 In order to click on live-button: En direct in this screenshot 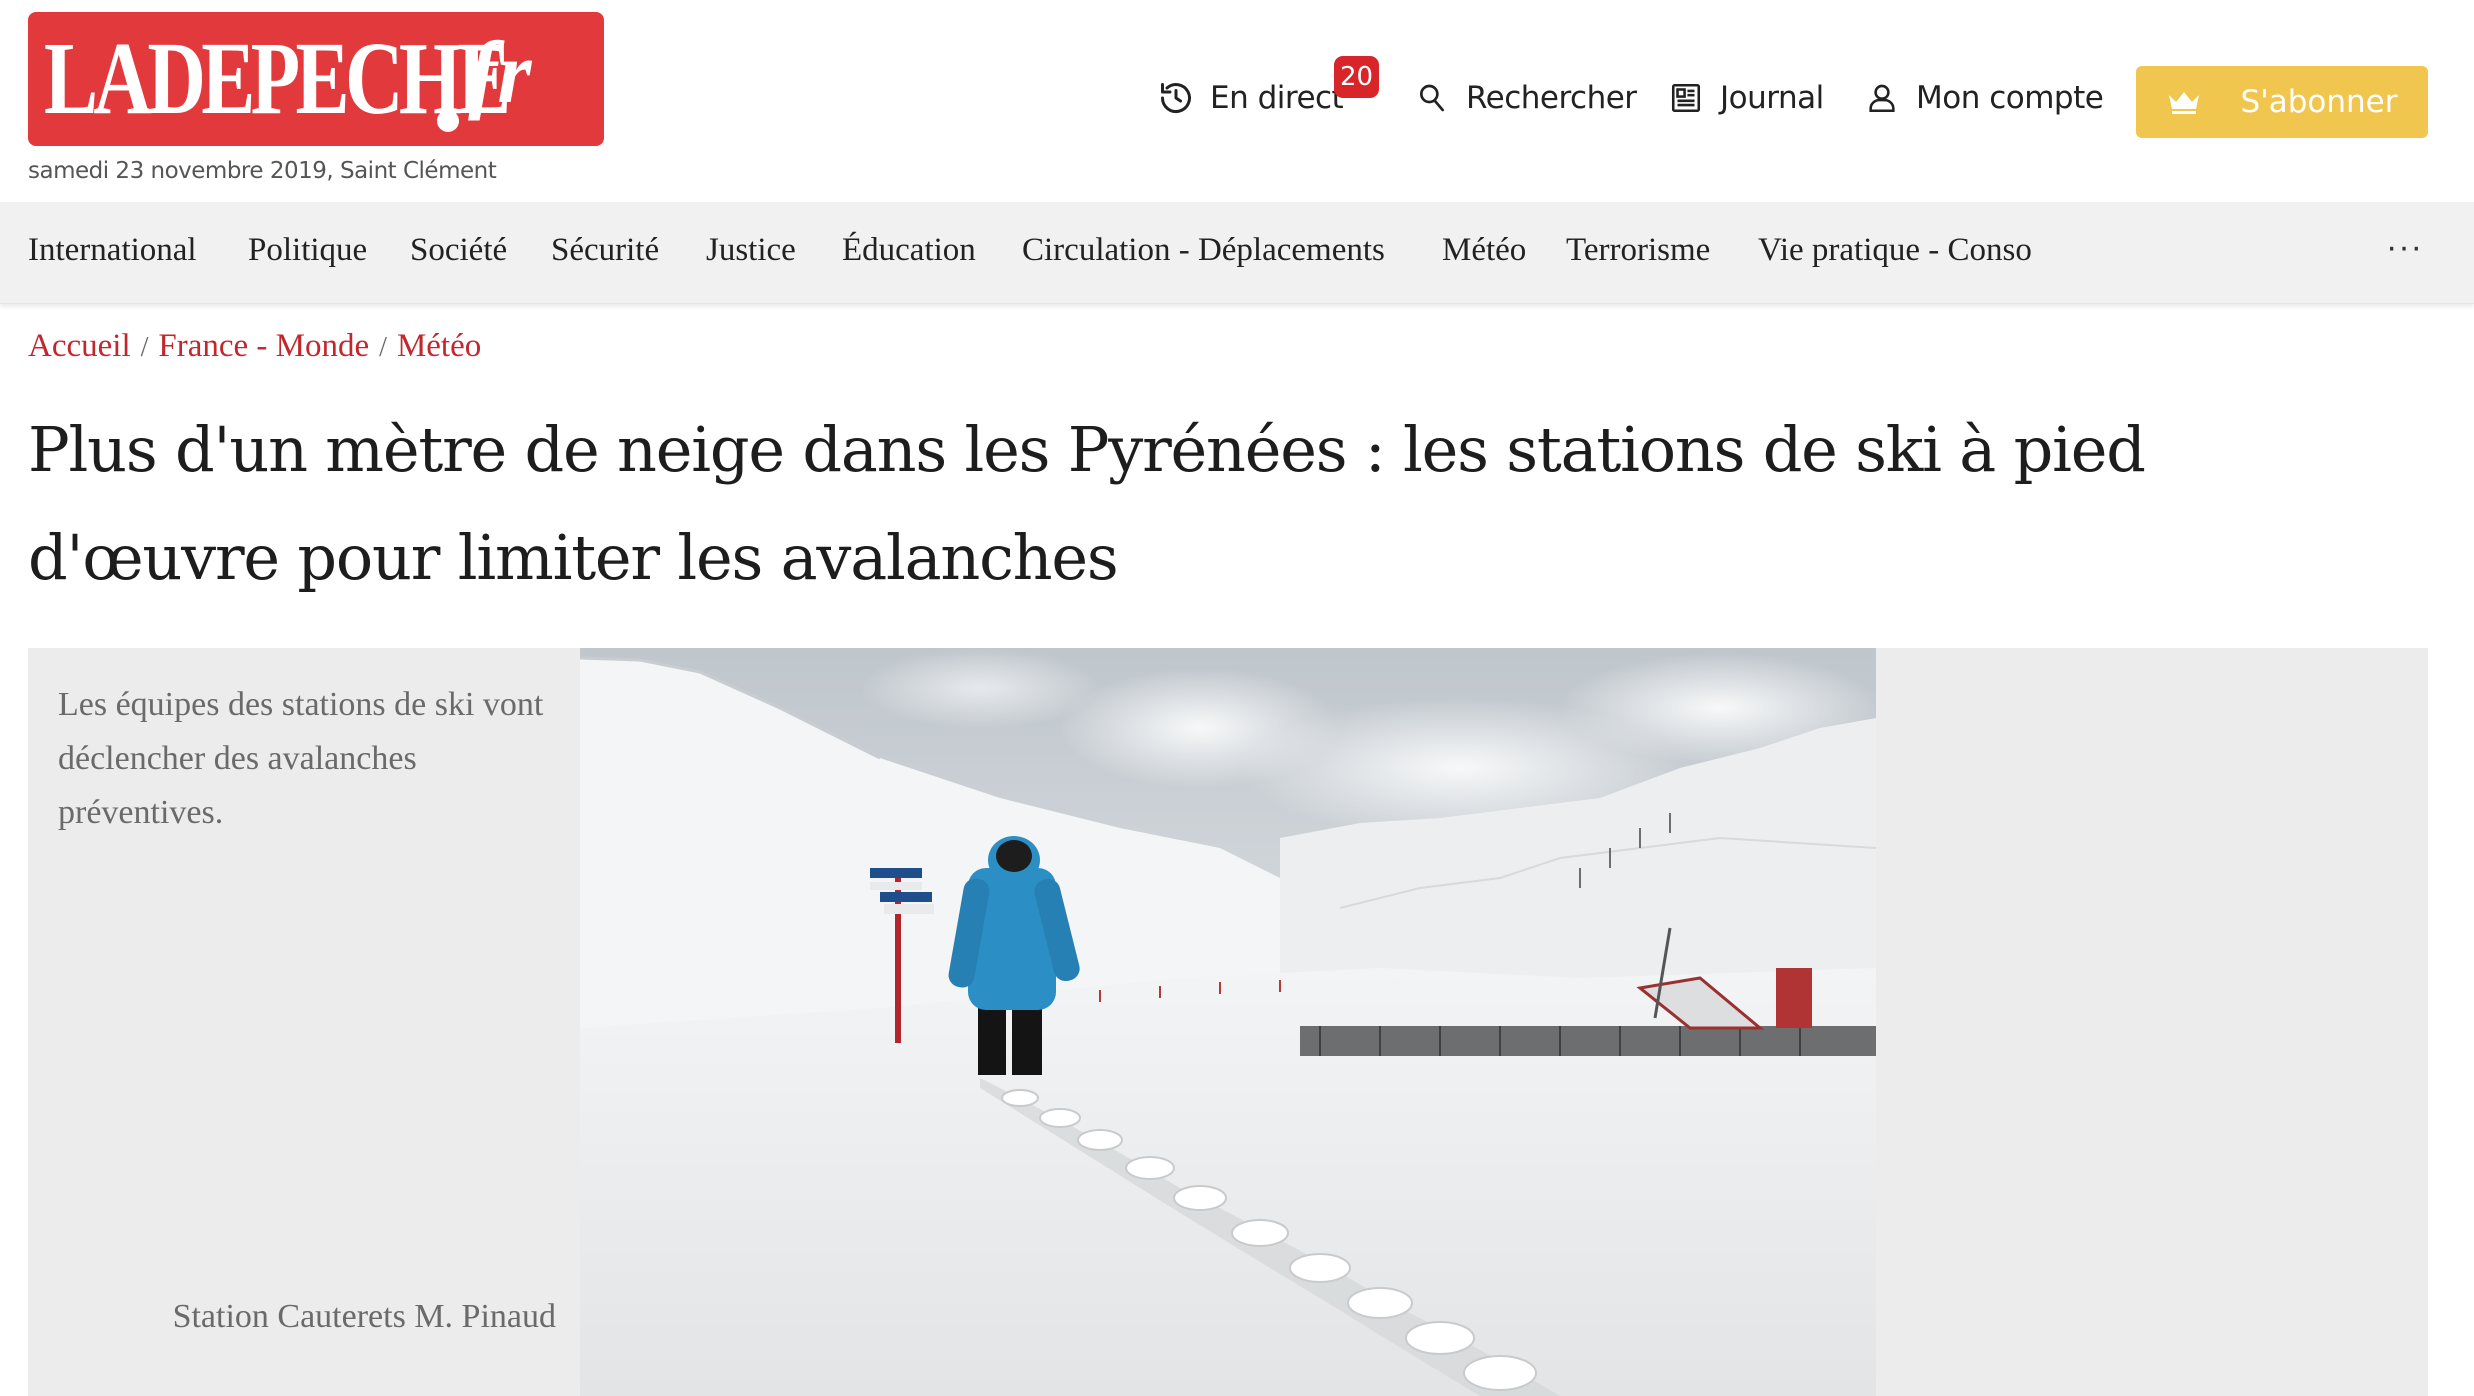, I will do `click(1250, 98)`.